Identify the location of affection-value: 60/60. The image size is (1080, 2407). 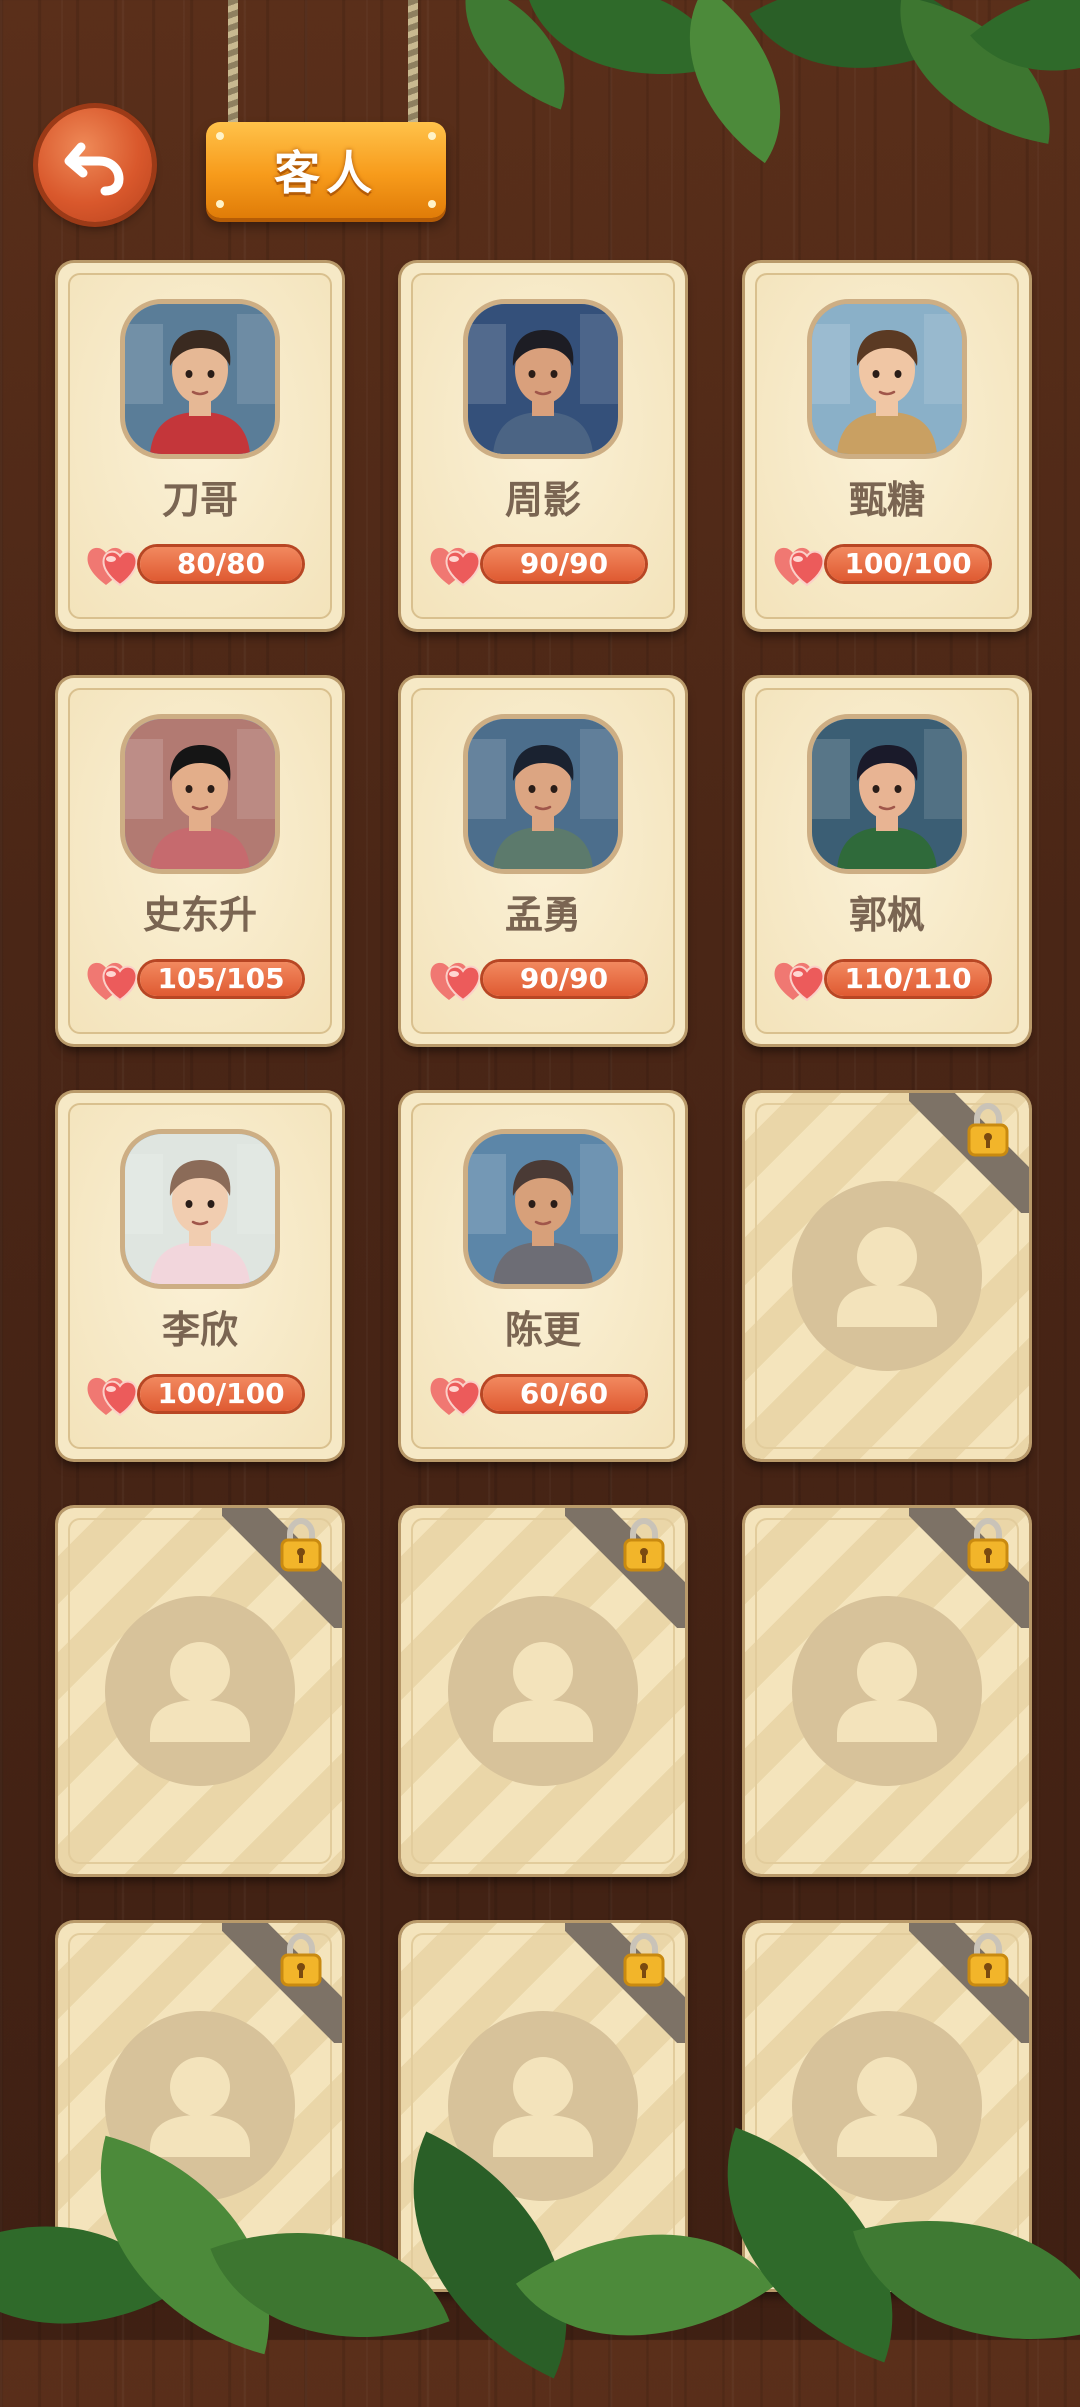
(564, 1394).